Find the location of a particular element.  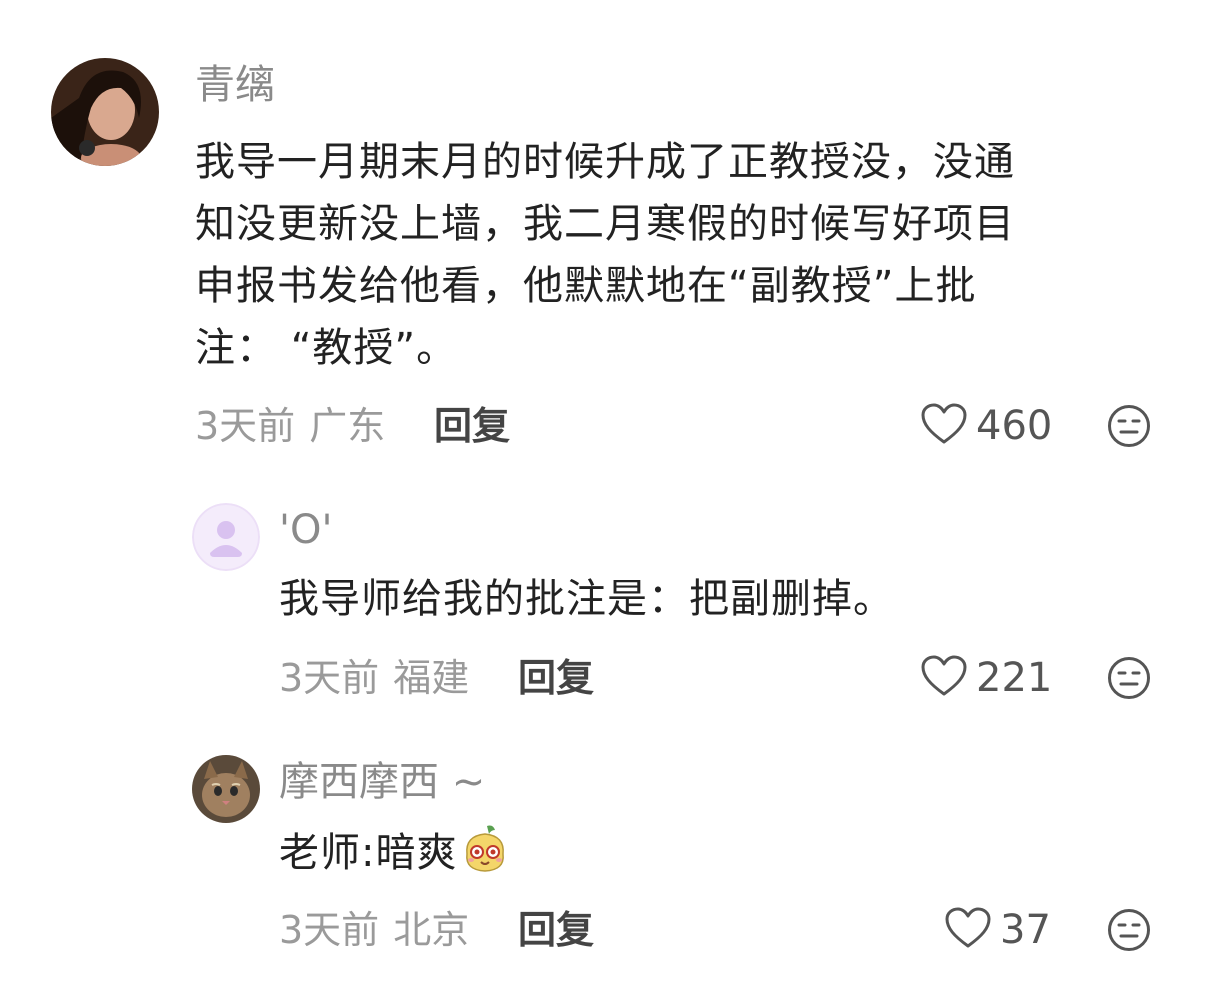

like-button: 221 is located at coordinates (986, 678).